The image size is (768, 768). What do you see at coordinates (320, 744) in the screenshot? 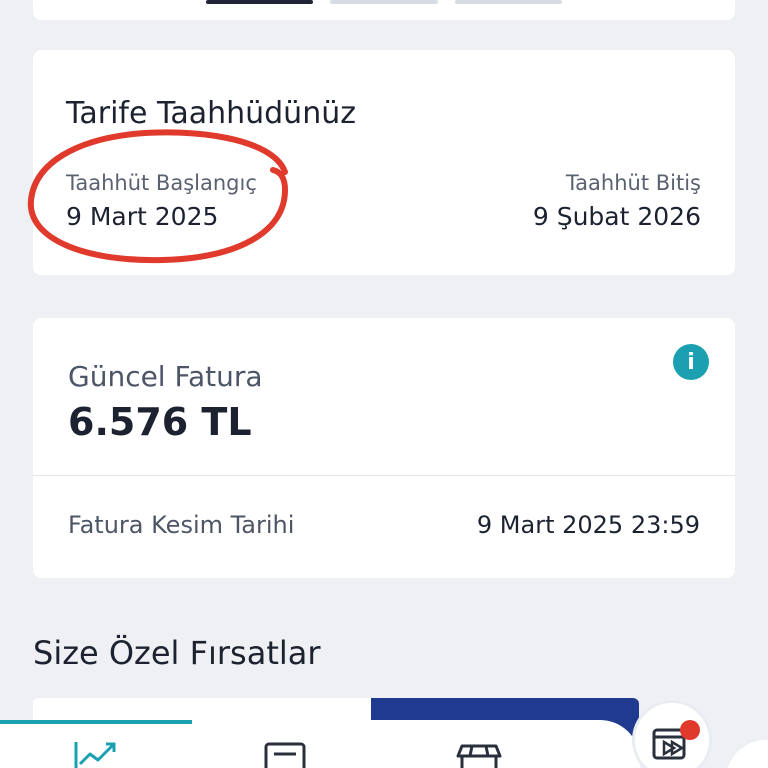
I see `bottom-nav` at bounding box center [320, 744].